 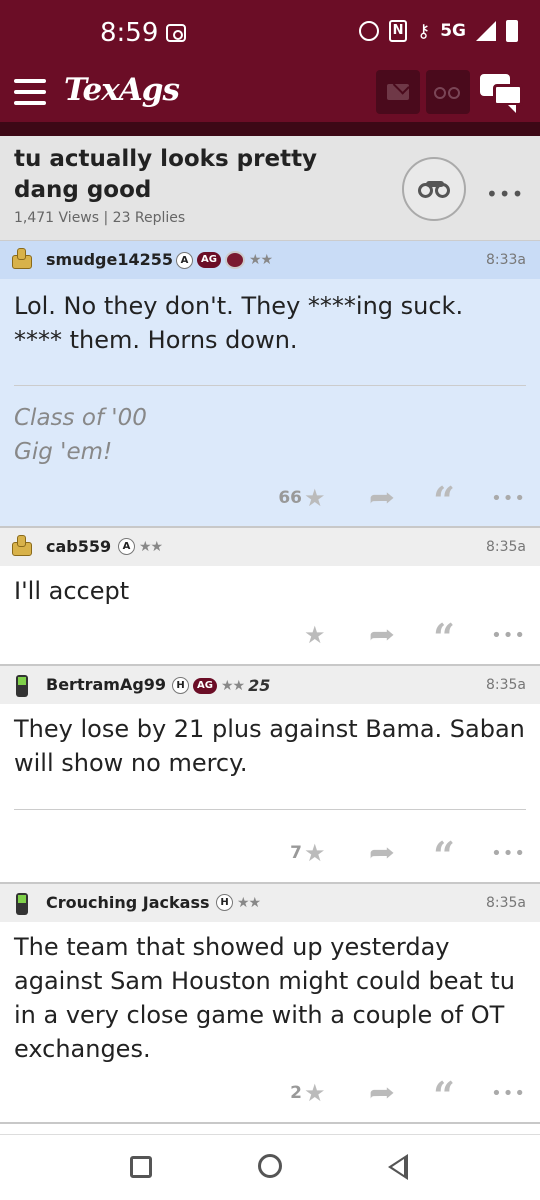 I want to click on status-time: 8:59, so click(x=129, y=33).